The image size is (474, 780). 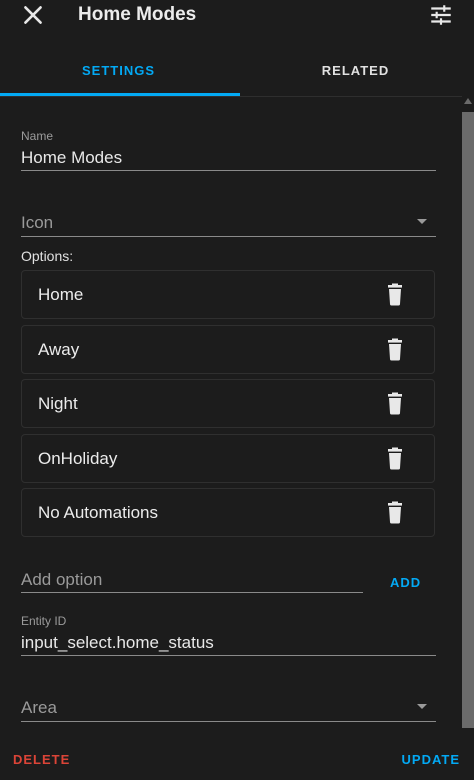 I want to click on name-label: Name, so click(x=37, y=136).